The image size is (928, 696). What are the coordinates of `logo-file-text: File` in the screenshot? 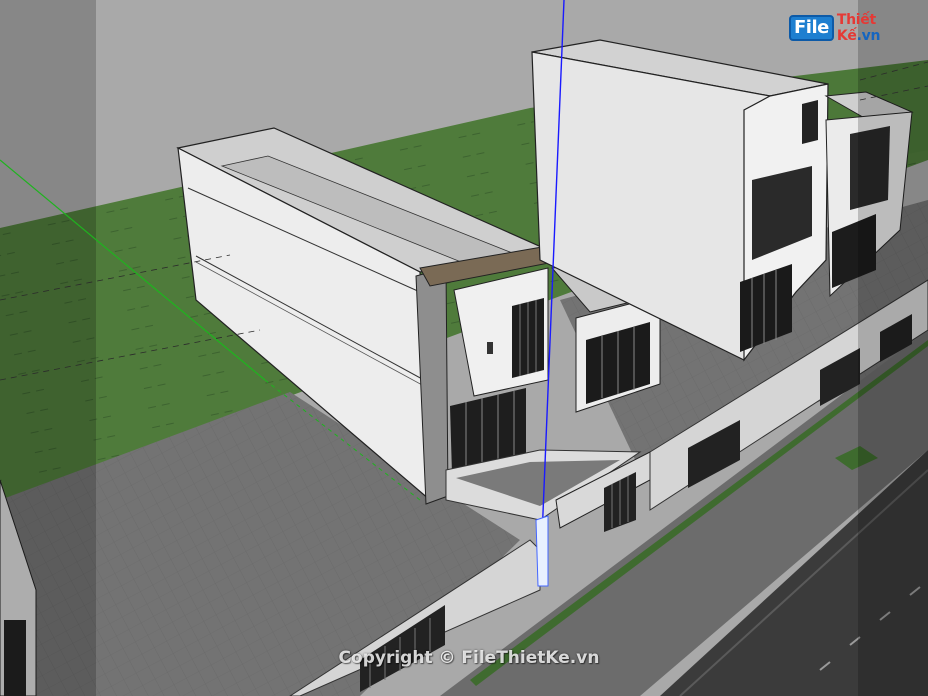 It's located at (811, 28).